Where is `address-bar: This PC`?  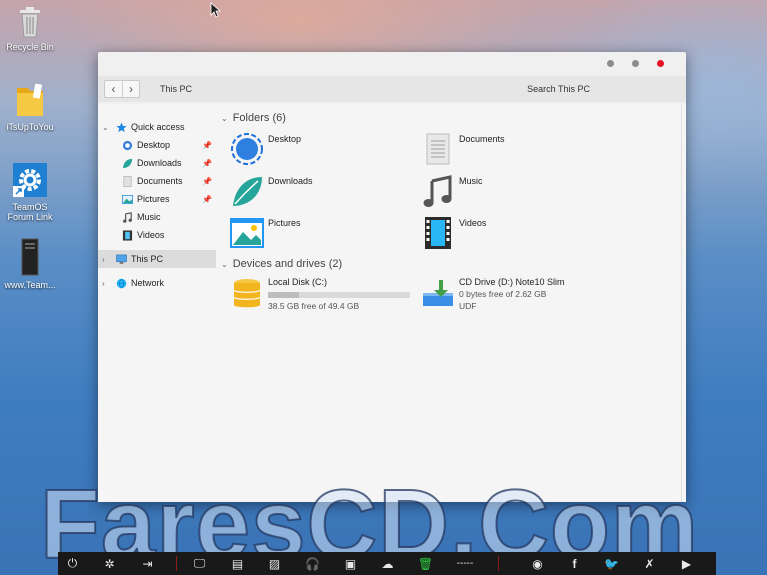 address-bar: This PC is located at coordinates (176, 89).